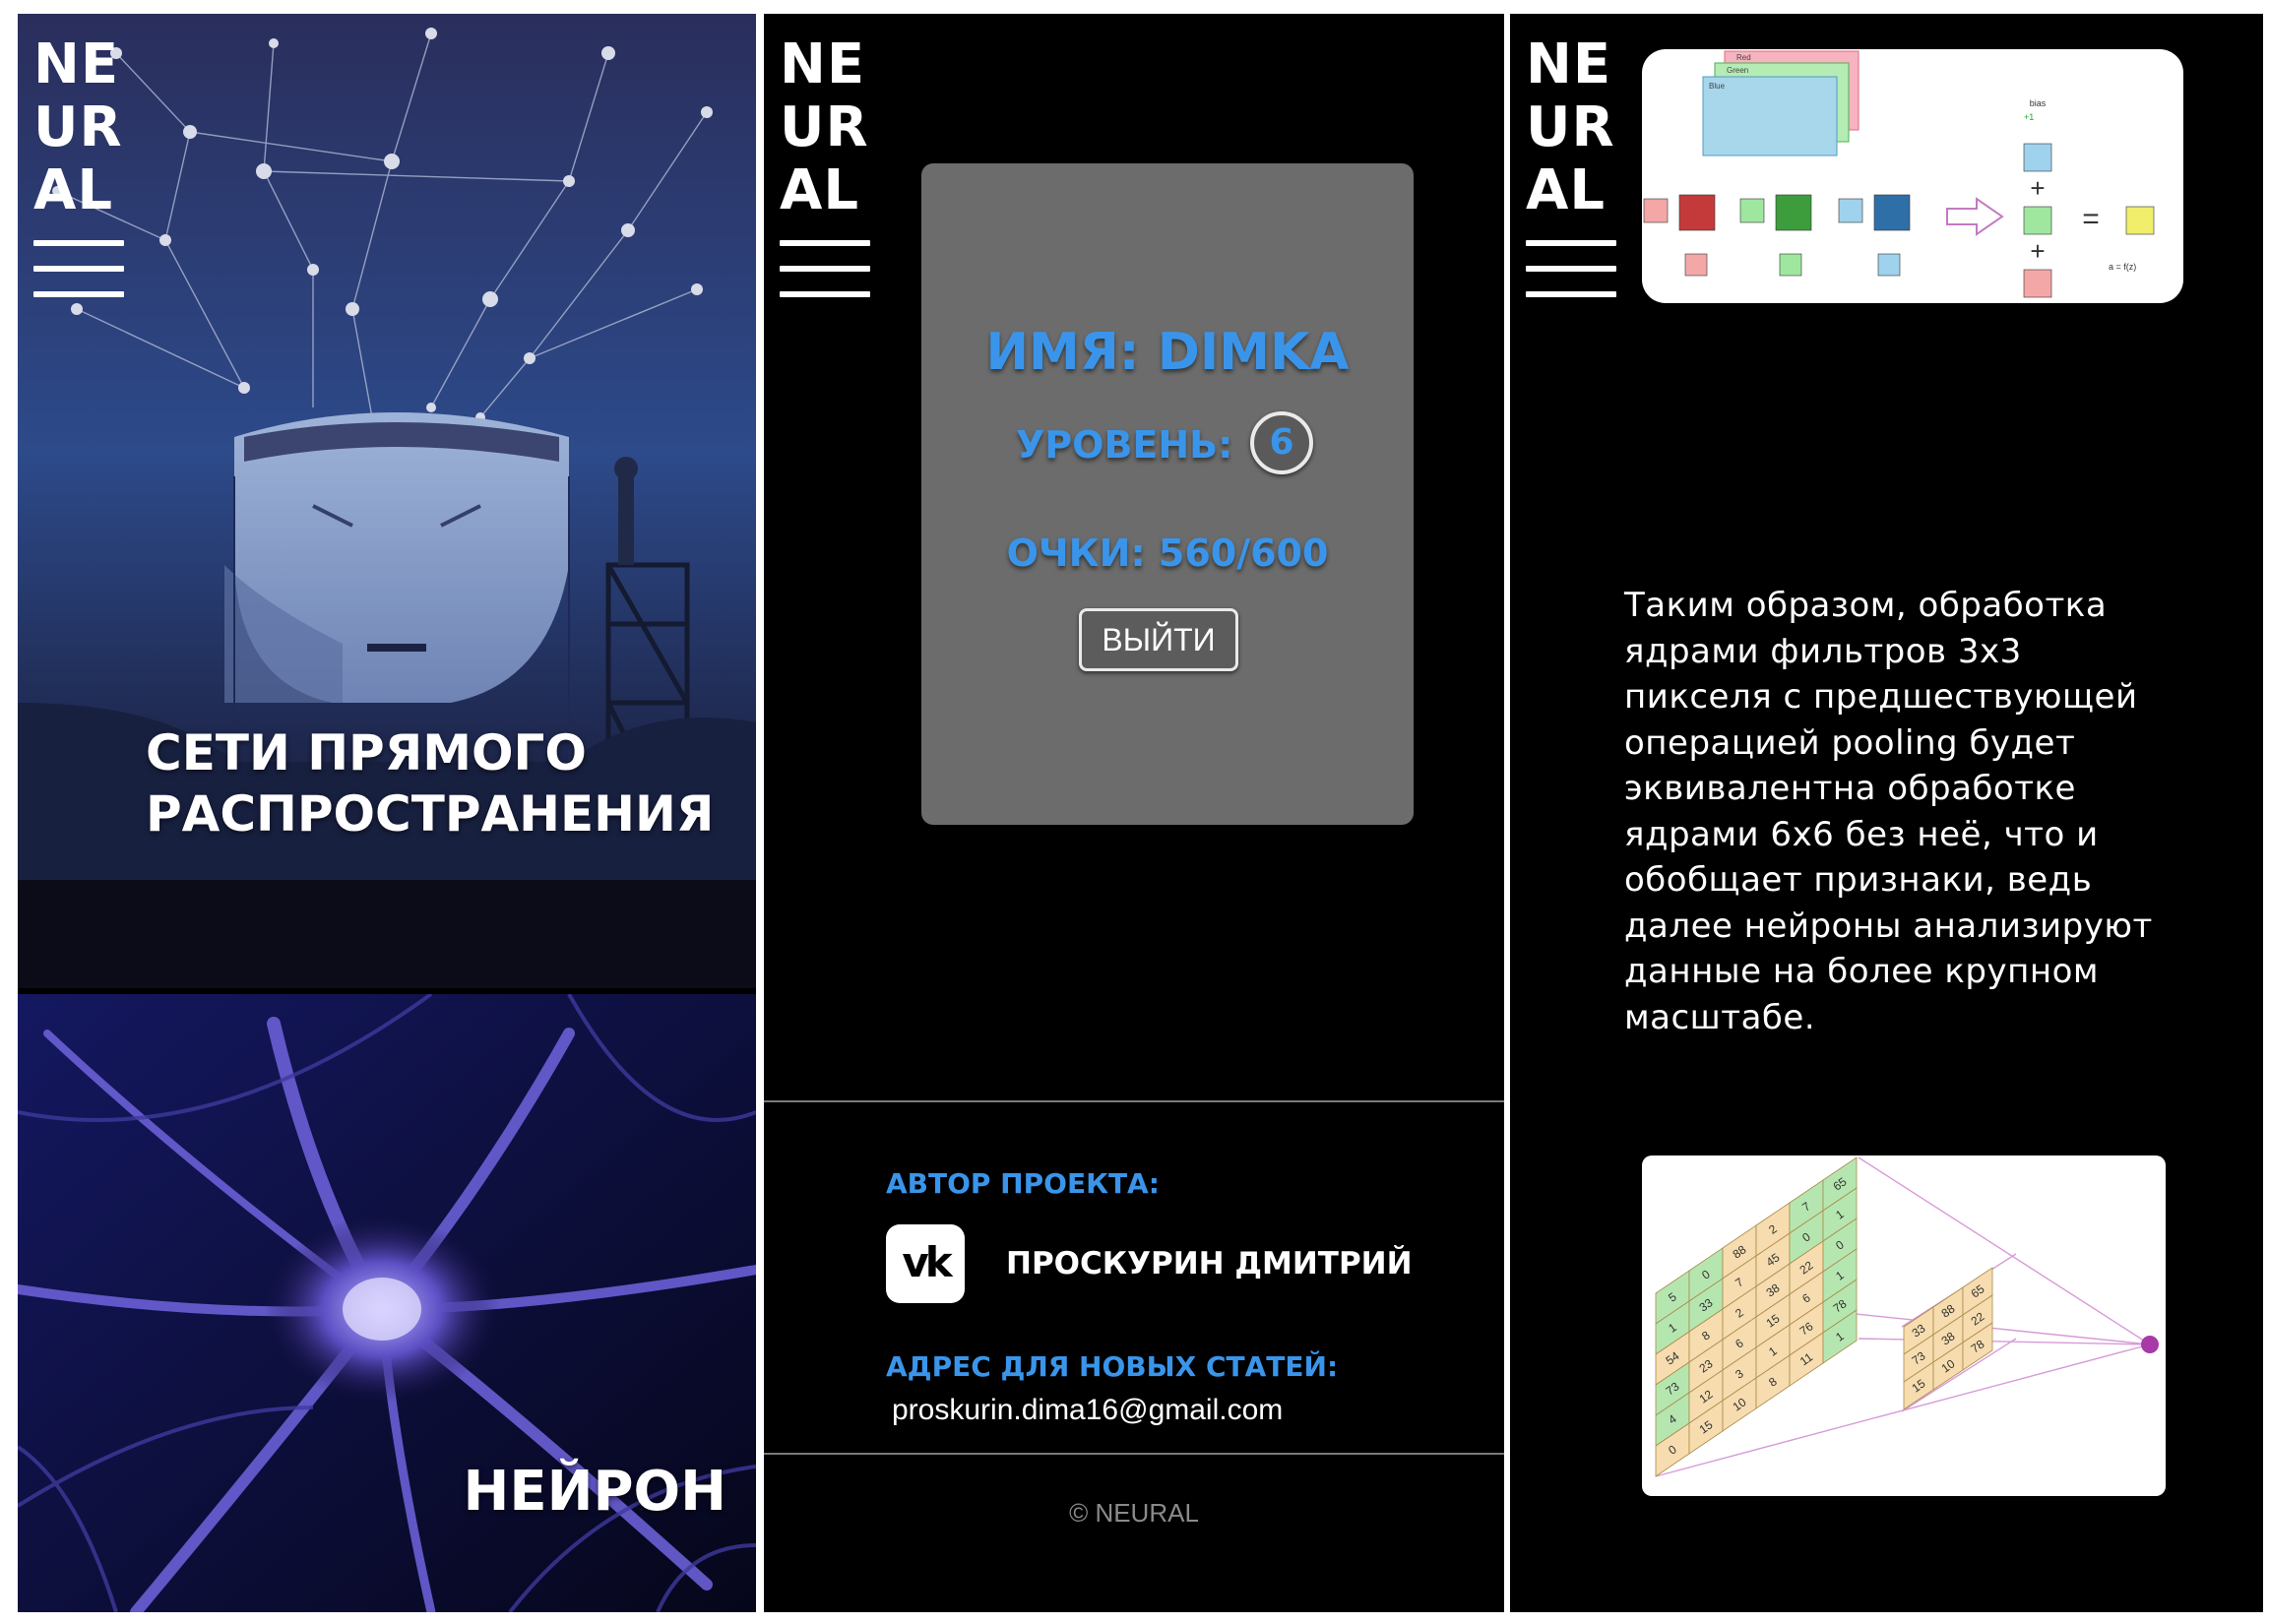  I want to click on footer-divider-bottom, so click(1134, 1454).